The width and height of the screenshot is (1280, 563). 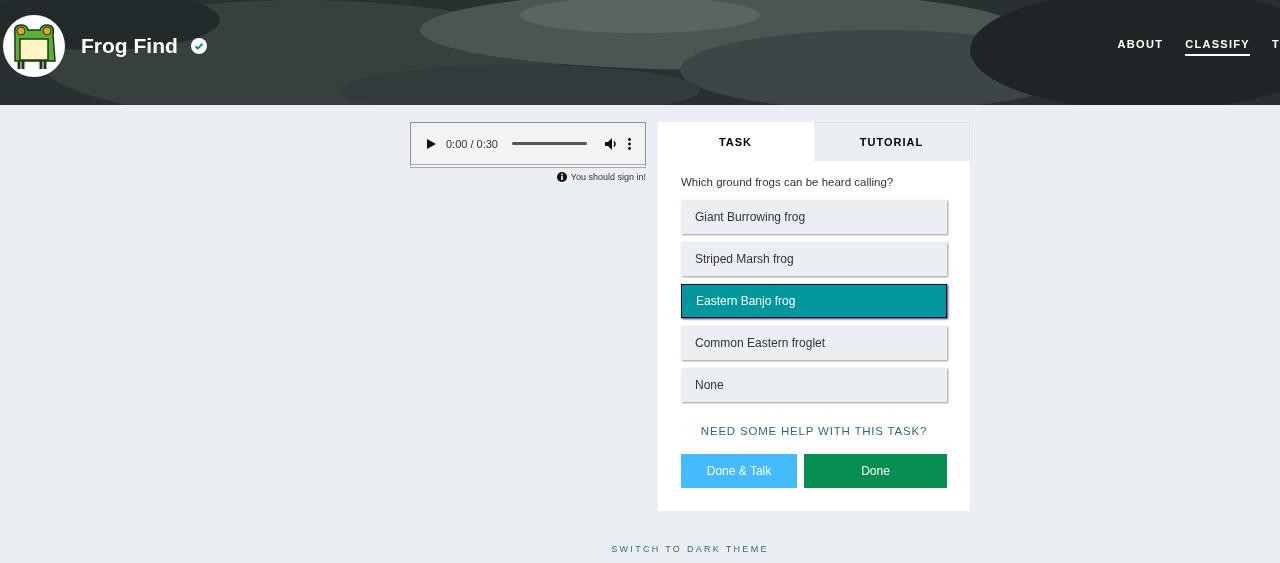 What do you see at coordinates (611, 143) in the screenshot?
I see `volume-icon` at bounding box center [611, 143].